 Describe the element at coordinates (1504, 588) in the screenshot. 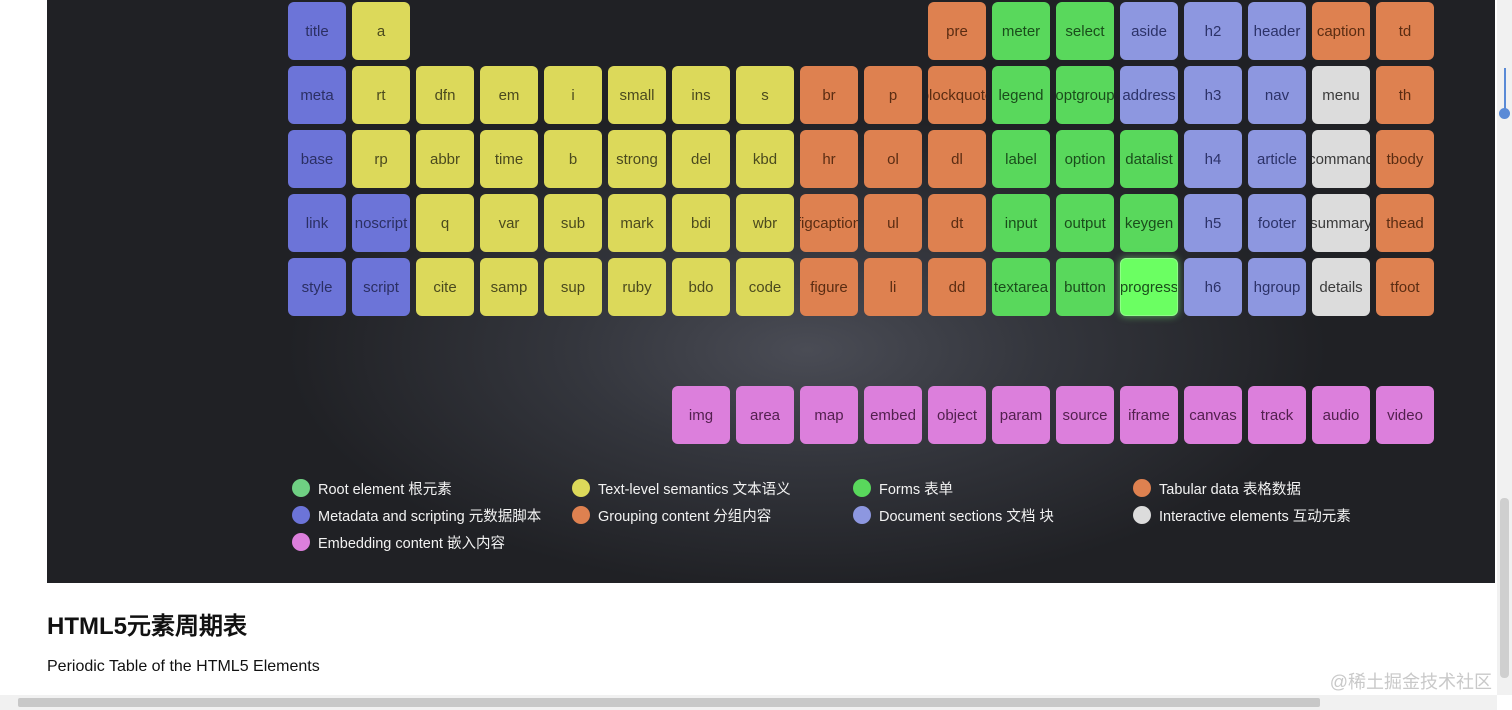

I see `vertical-scrollbar-thumb` at that location.